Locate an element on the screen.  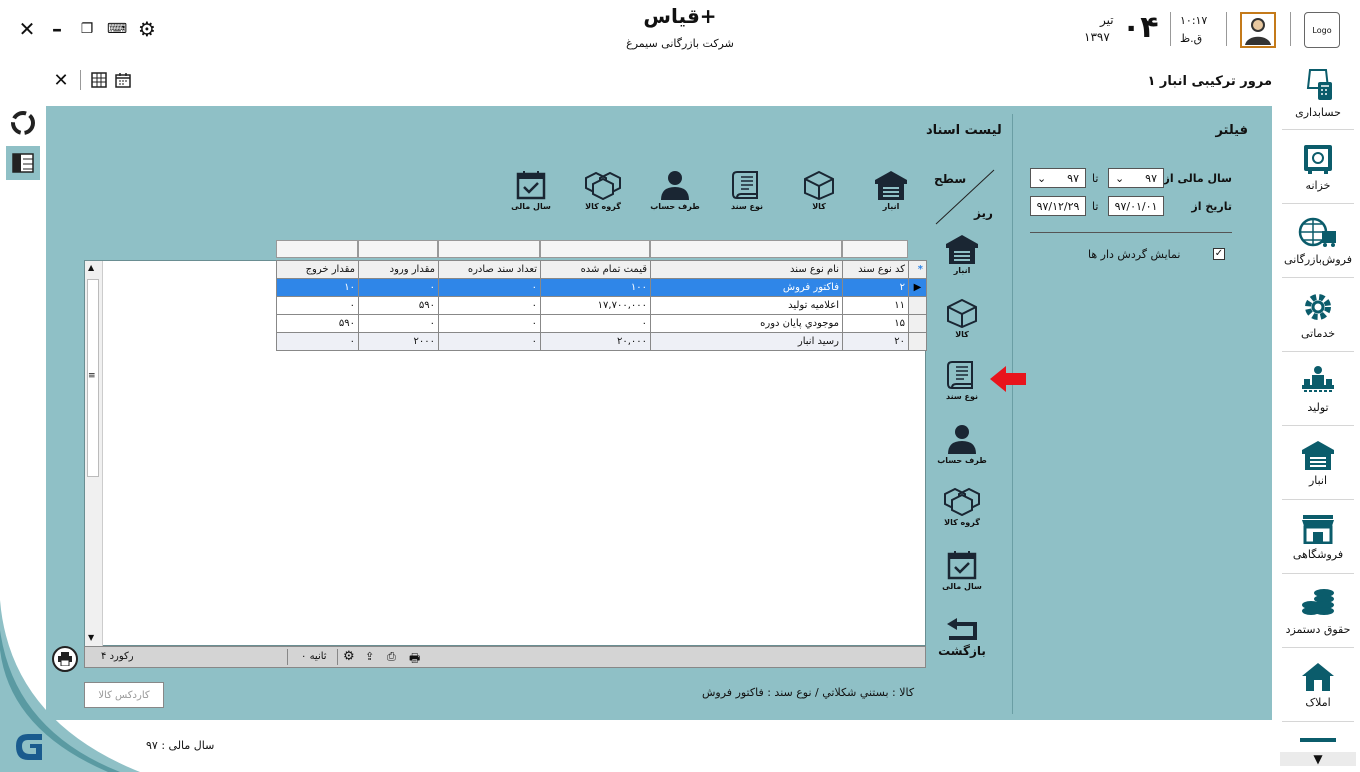
scroll-up-icon: ▲ is located at coordinates (91, 267).